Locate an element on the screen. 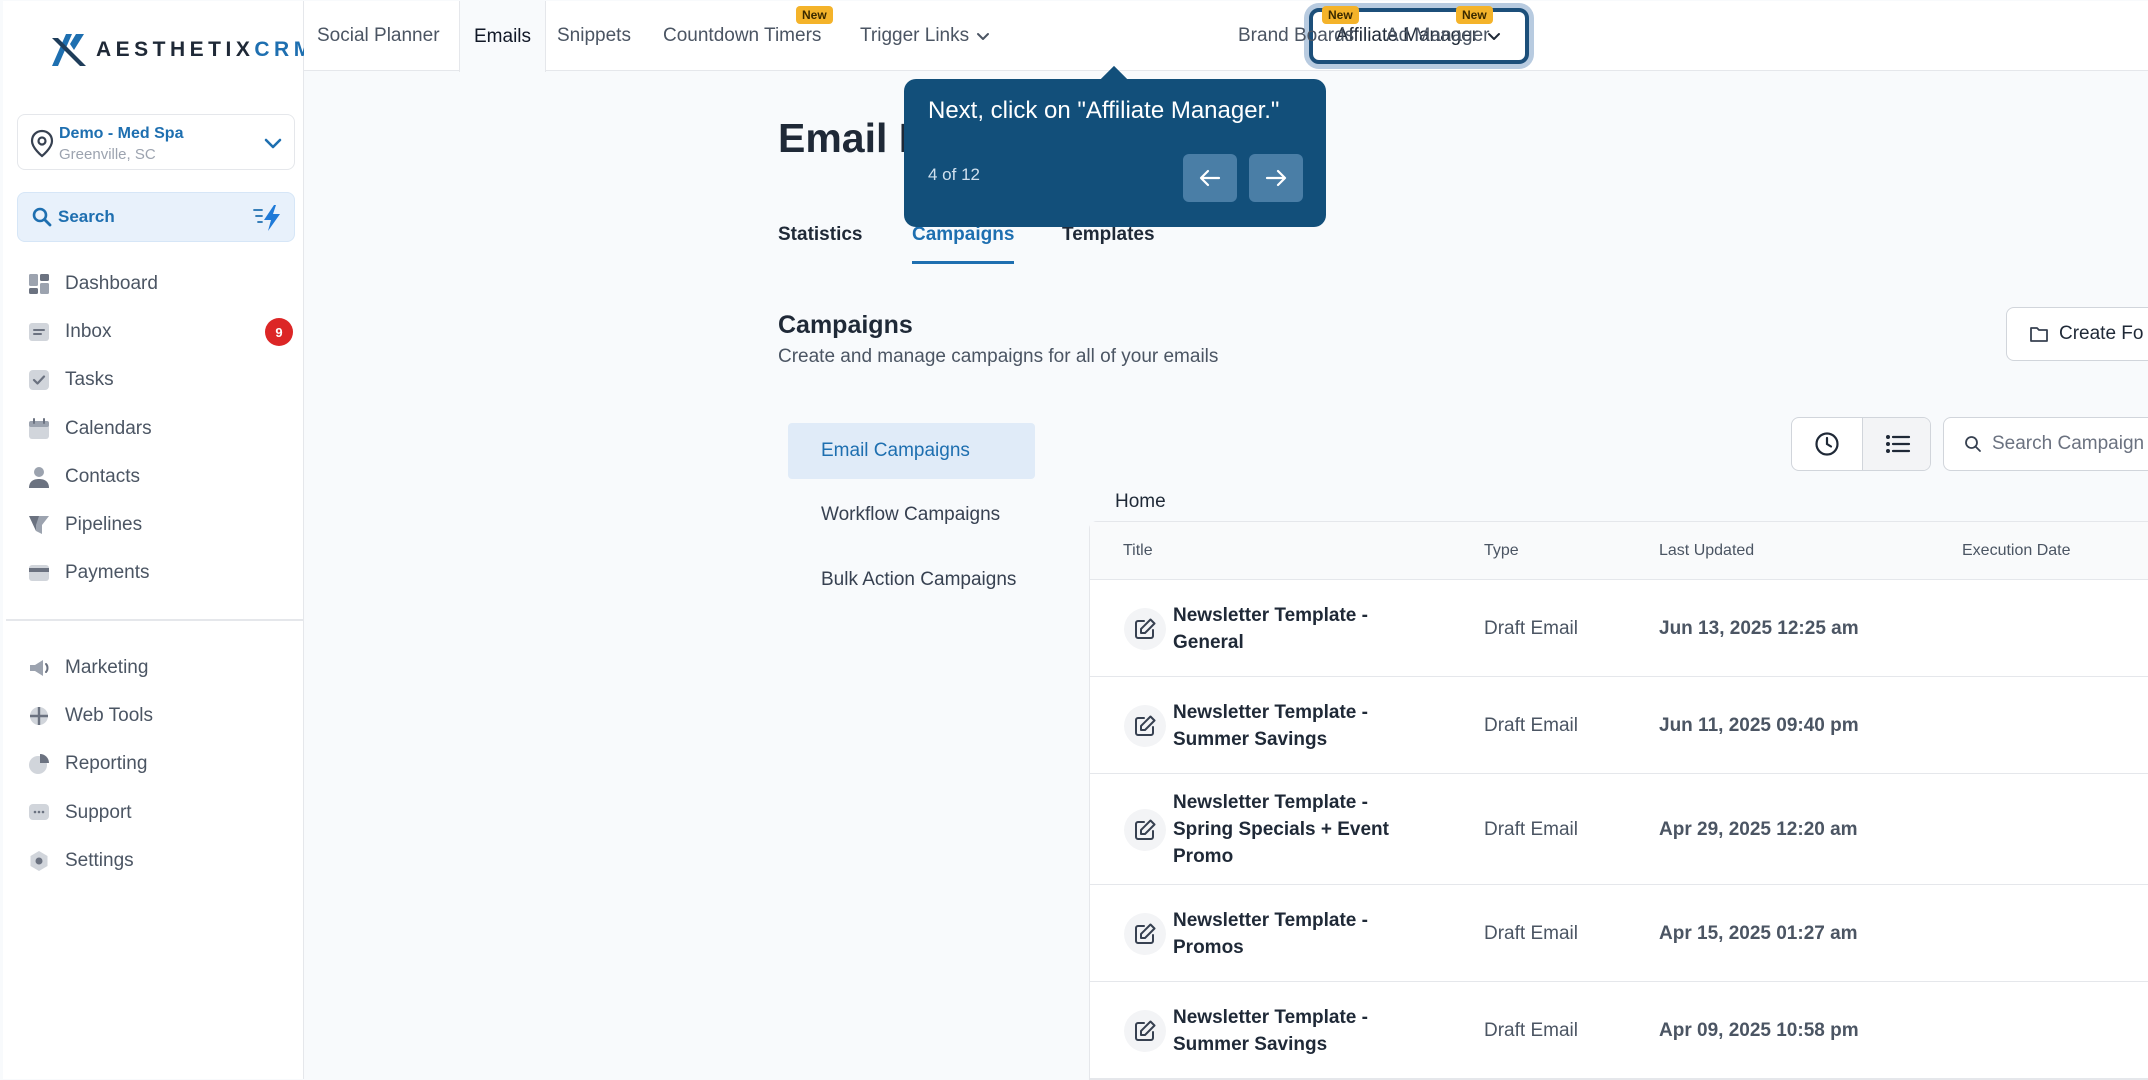 Image resolution: width=2148 pixels, height=1080 pixels. column-header-type: Type is located at coordinates (1501, 551).